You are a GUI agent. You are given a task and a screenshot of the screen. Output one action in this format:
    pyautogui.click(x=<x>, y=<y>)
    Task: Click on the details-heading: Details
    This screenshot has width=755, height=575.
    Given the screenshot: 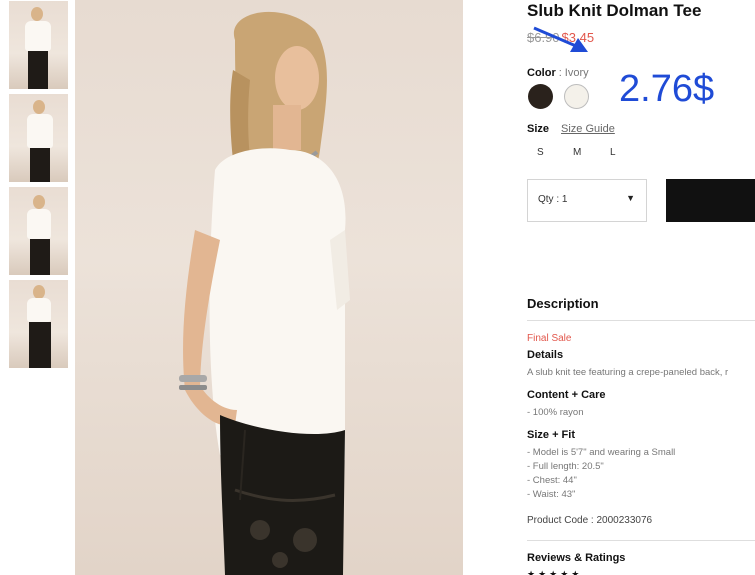 What is the action you would take?
    pyautogui.click(x=545, y=355)
    